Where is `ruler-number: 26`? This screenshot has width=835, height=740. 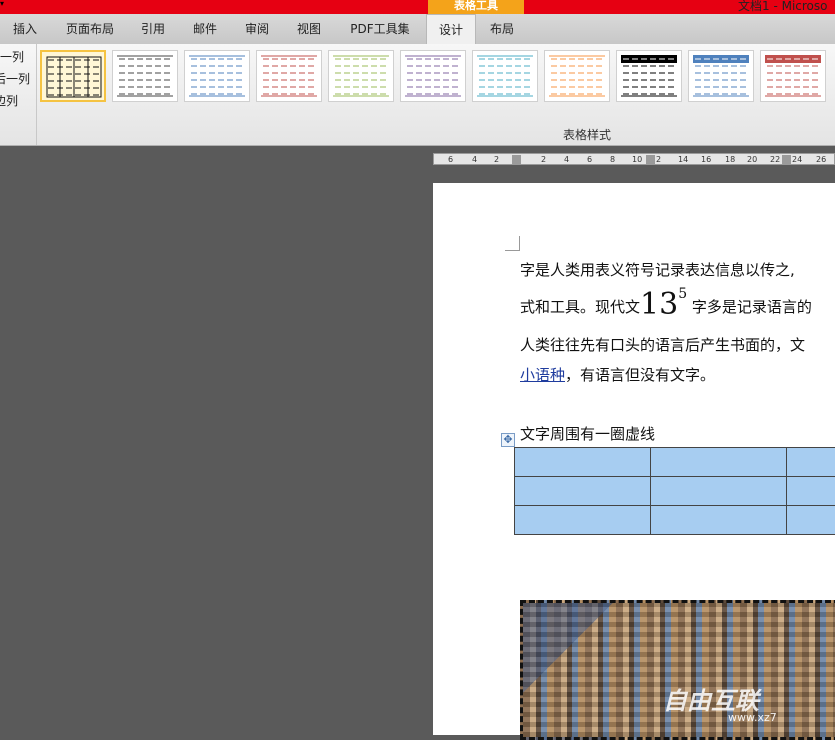 ruler-number: 26 is located at coordinates (821, 159).